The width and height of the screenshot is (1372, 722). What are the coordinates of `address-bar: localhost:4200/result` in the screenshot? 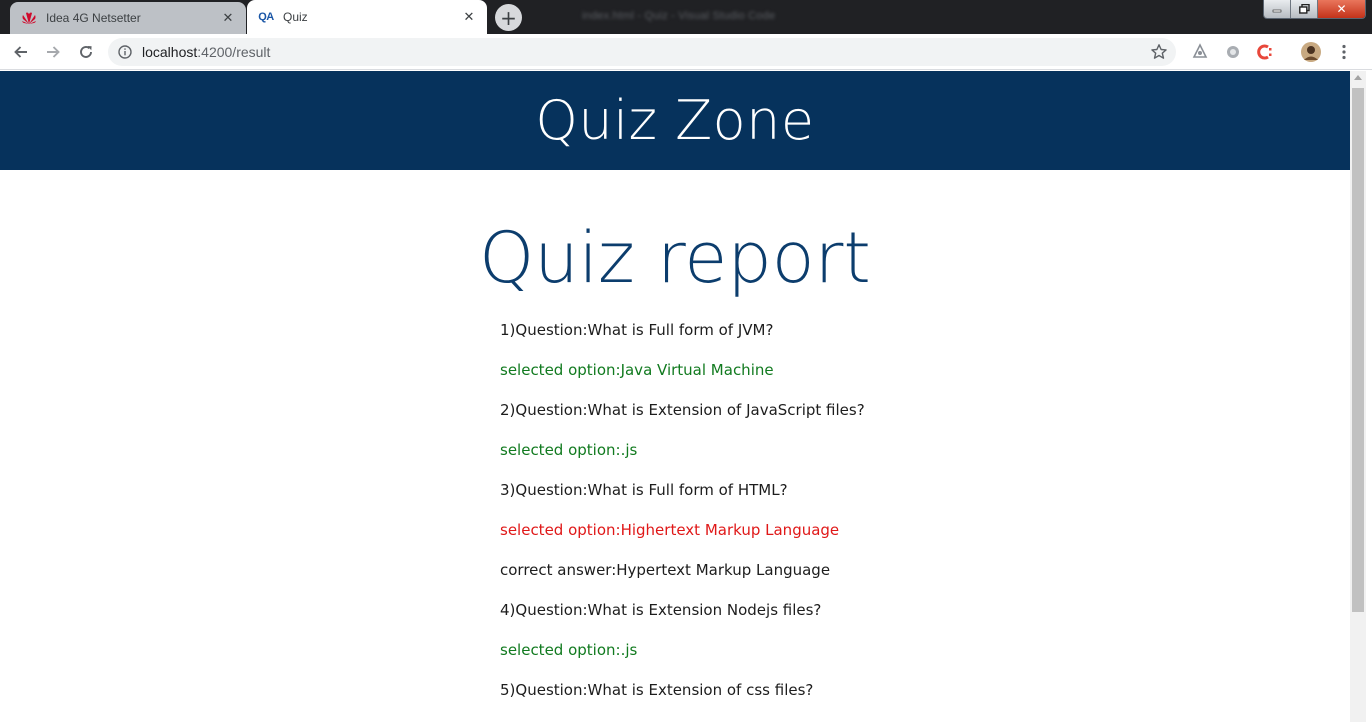 It's located at (642, 52).